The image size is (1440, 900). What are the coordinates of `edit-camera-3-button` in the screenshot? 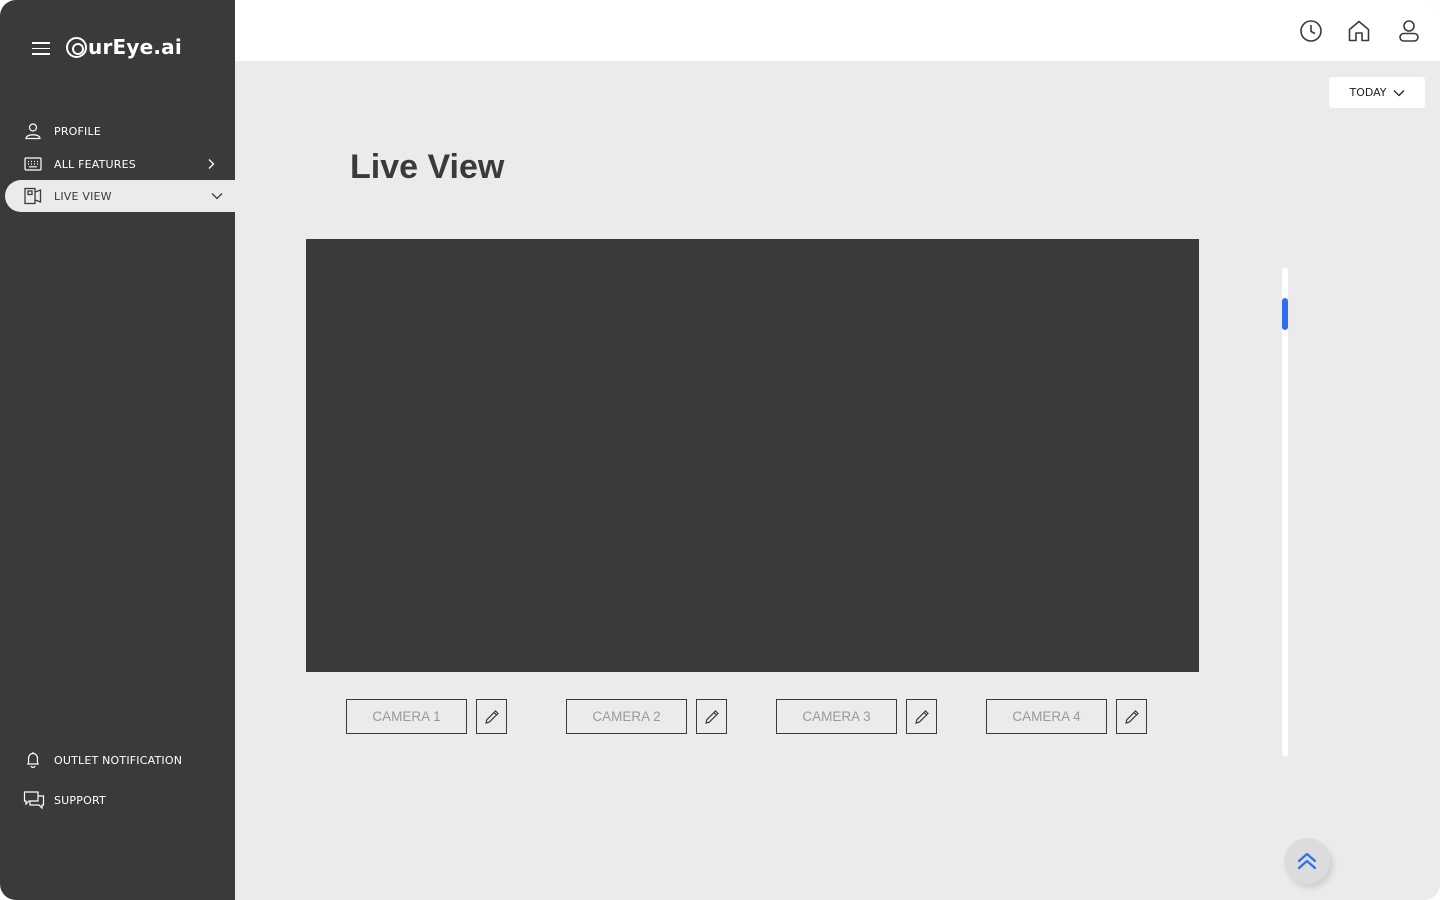 It's located at (921, 716).